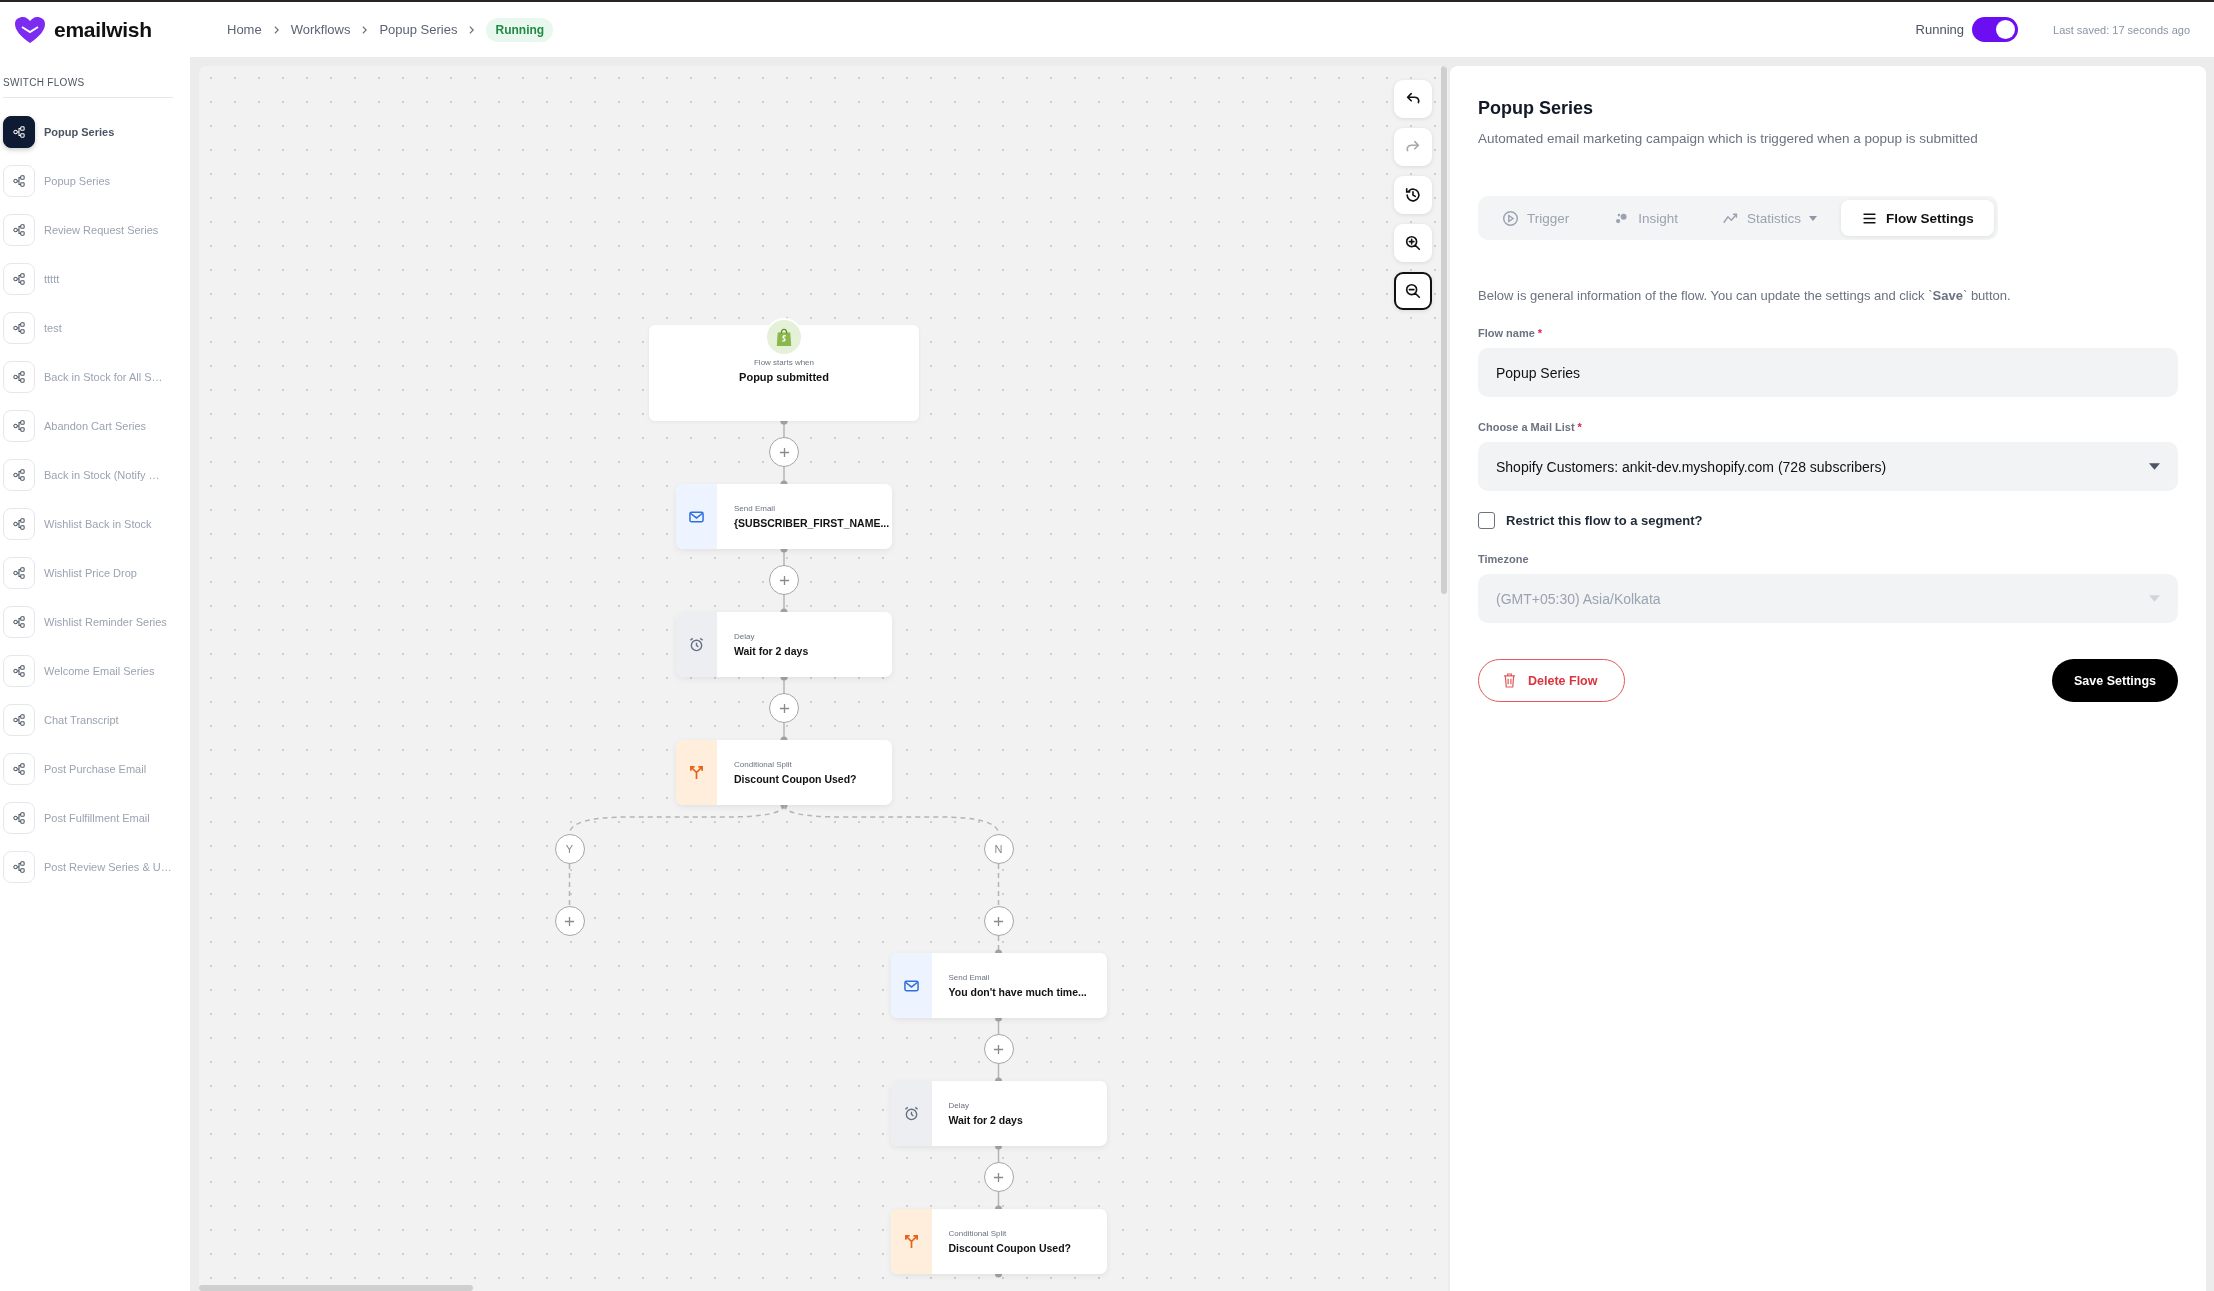 The width and height of the screenshot is (2214, 1291). Describe the element at coordinates (1745, 295) in the screenshot. I see `intro-text: Below is general information of the flow. You can update the settings and click `Save` button.` at that location.